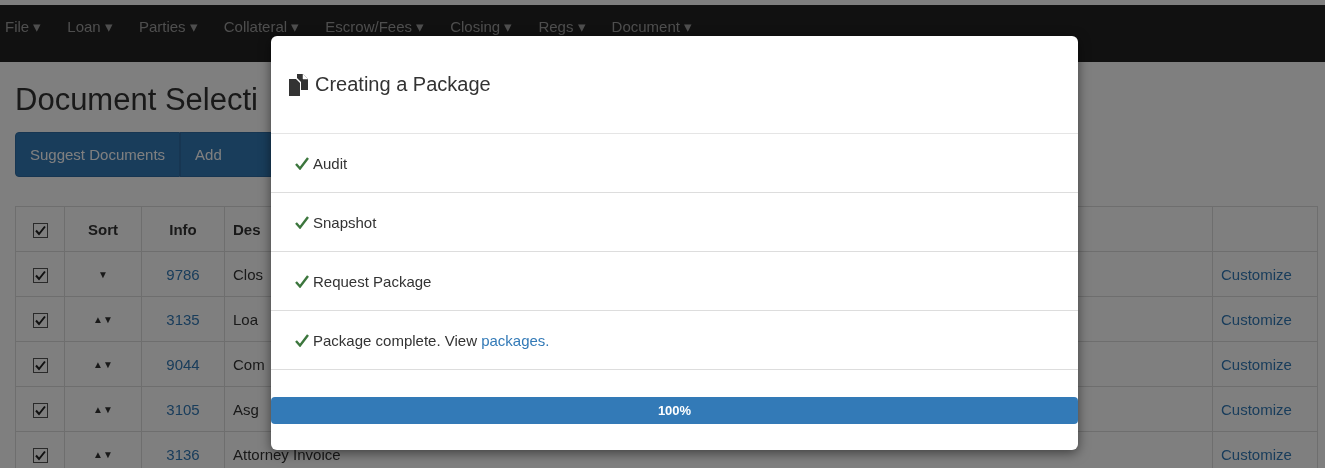 Image resolution: width=1325 pixels, height=468 pixels. I want to click on step-text: Package complete. View packages., so click(431, 340).